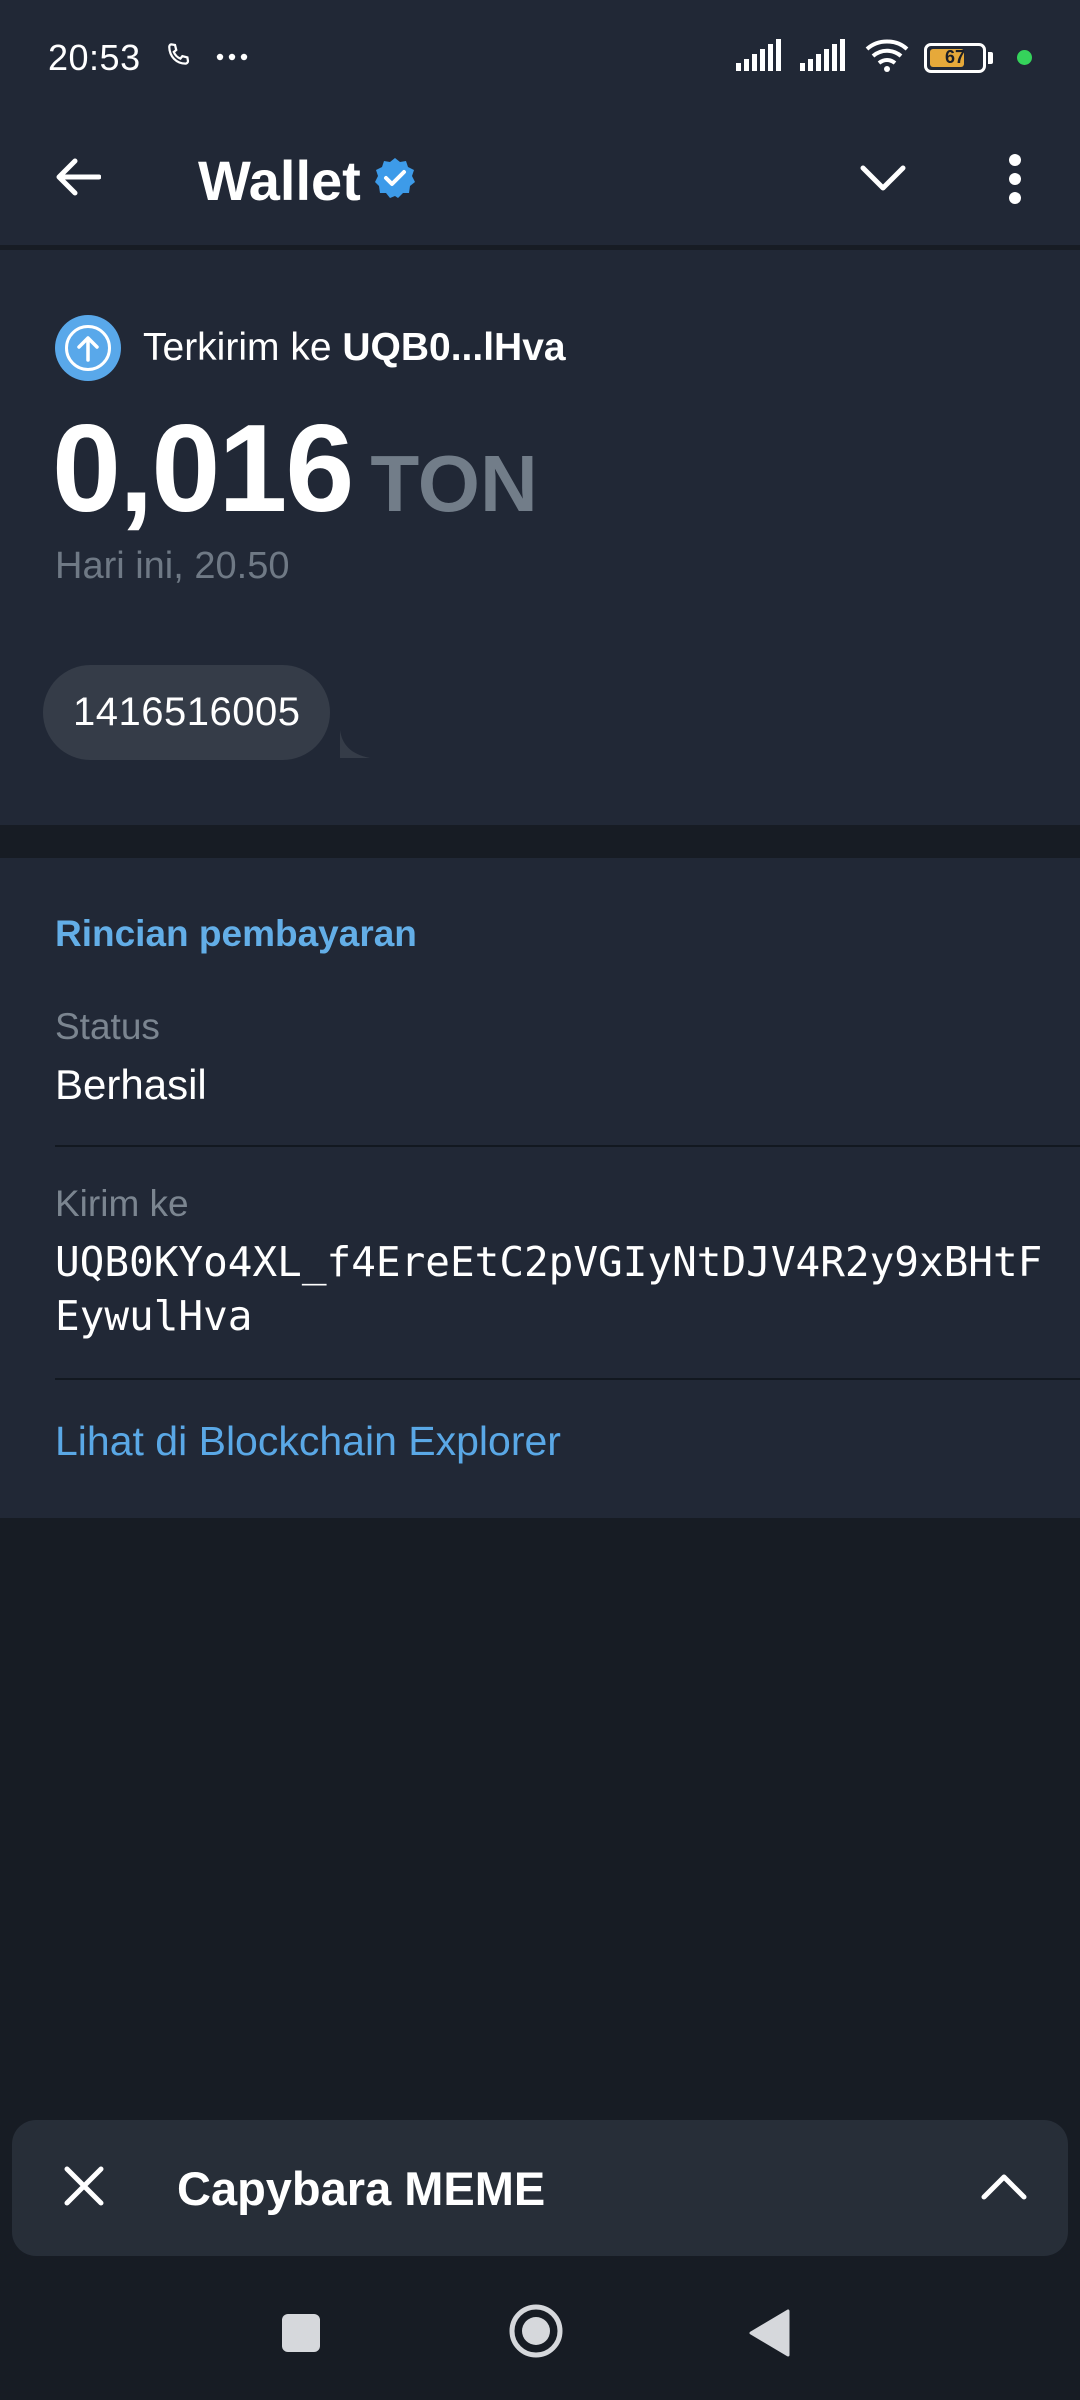 This screenshot has height=2400, width=1080. Describe the element at coordinates (990, 57) in the screenshot. I see `battery-tip` at that location.